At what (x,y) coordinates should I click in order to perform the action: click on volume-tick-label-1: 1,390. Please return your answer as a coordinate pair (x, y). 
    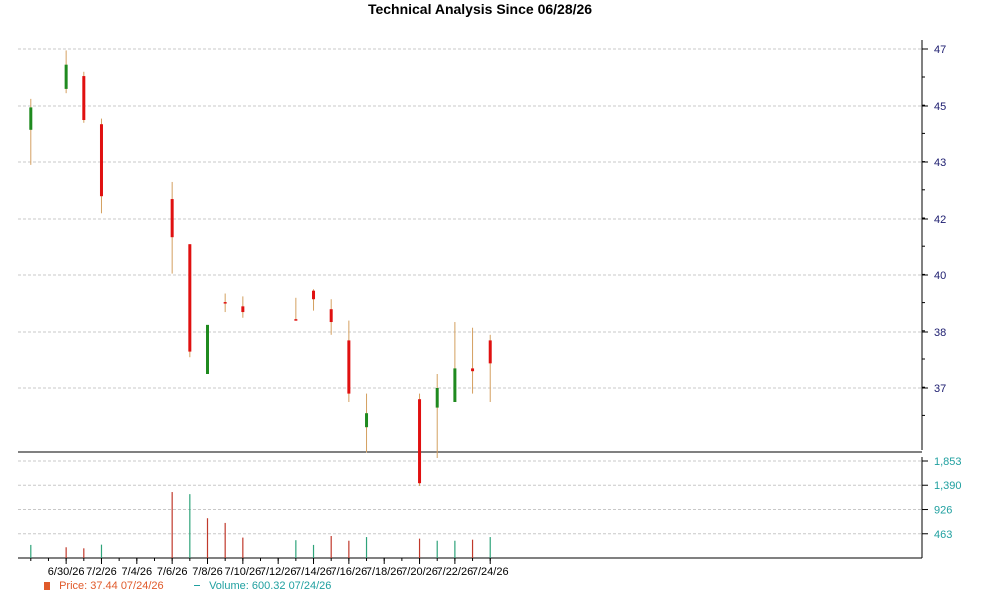
    Looking at the image, I should click on (948, 486).